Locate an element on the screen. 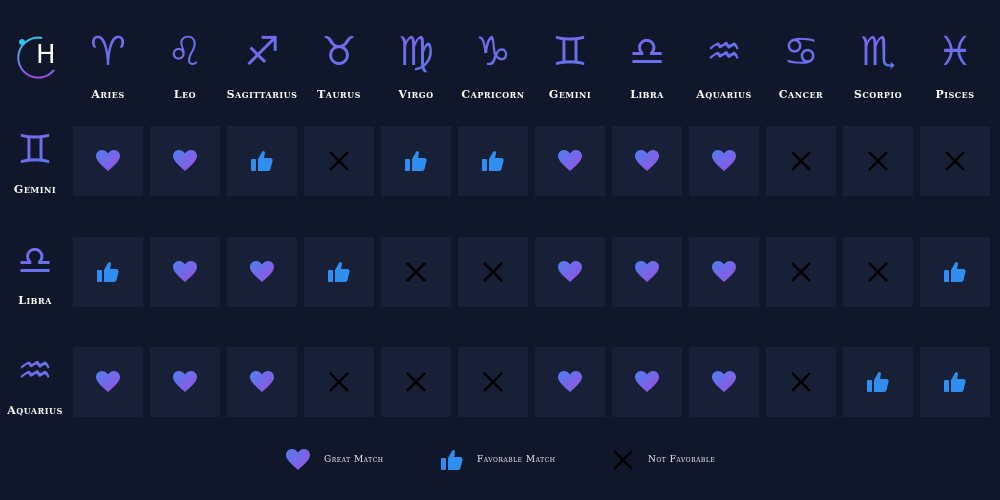 The height and width of the screenshot is (500, 1000). match-cell-aquarius-taurus is located at coordinates (339, 382).